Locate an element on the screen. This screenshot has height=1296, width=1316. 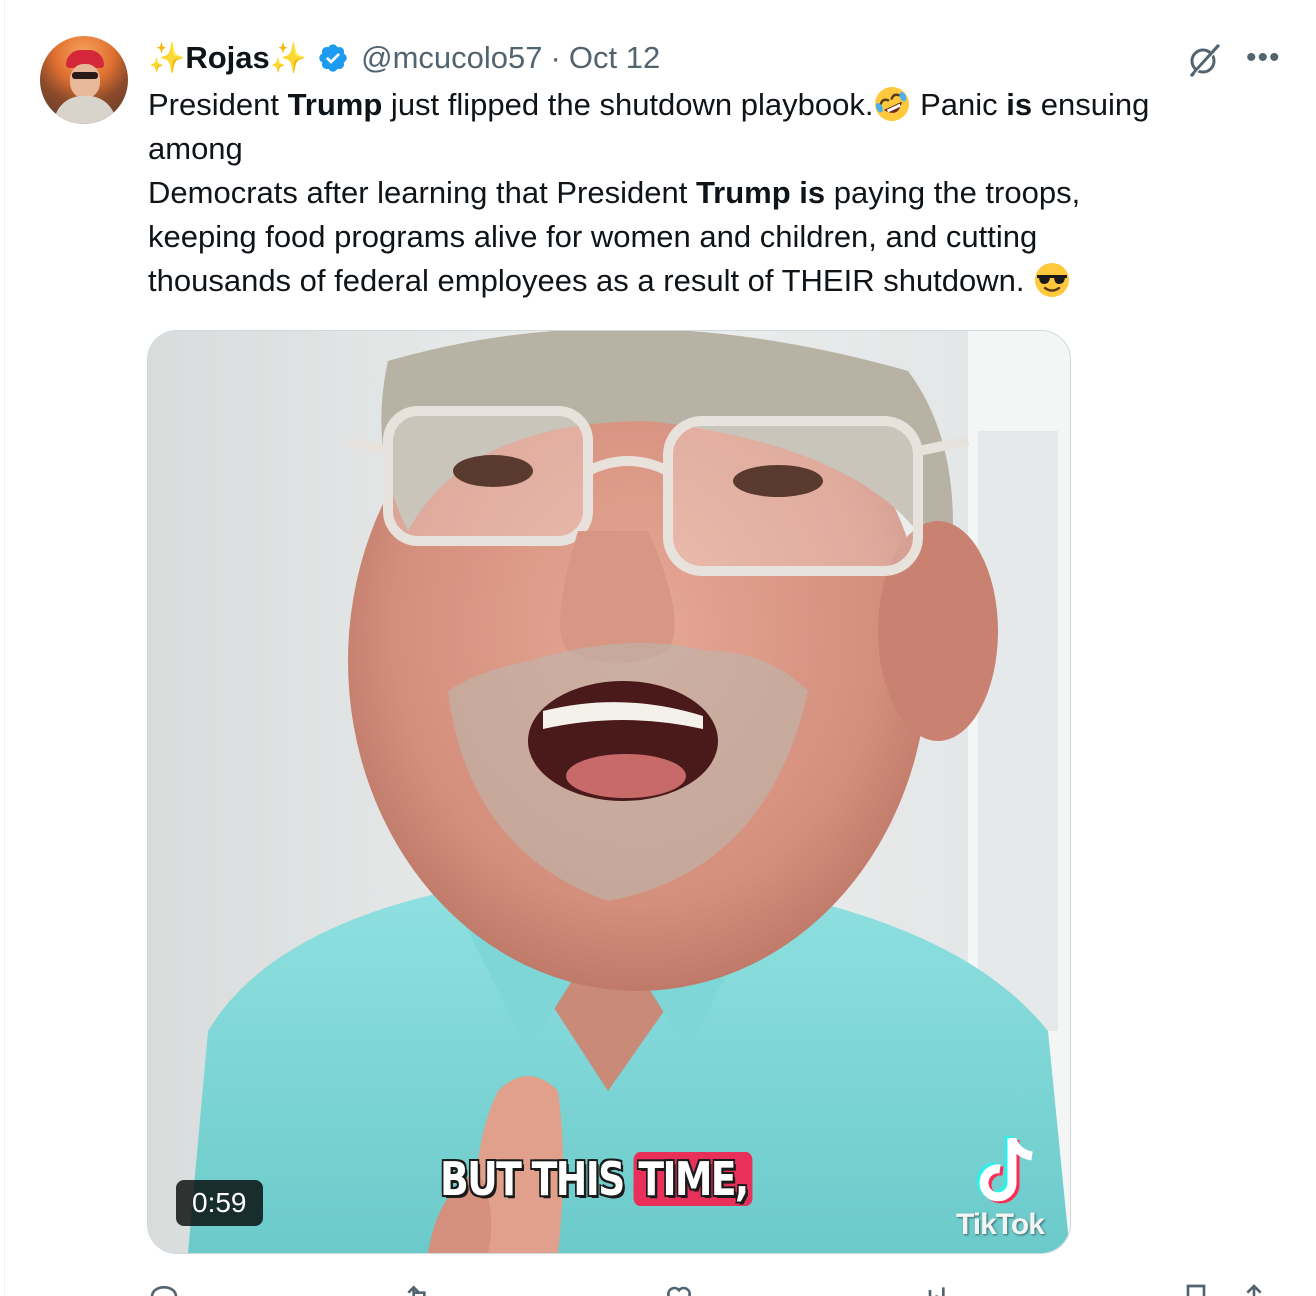
share-button is located at coordinates (1254, 1289).